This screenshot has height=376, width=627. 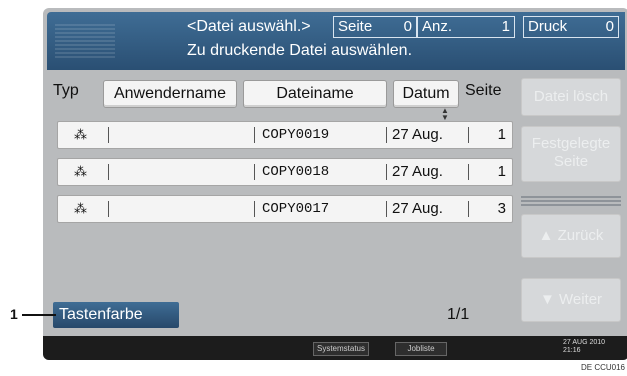 I want to click on screen-title: <Datei auswähl.>, so click(x=249, y=26).